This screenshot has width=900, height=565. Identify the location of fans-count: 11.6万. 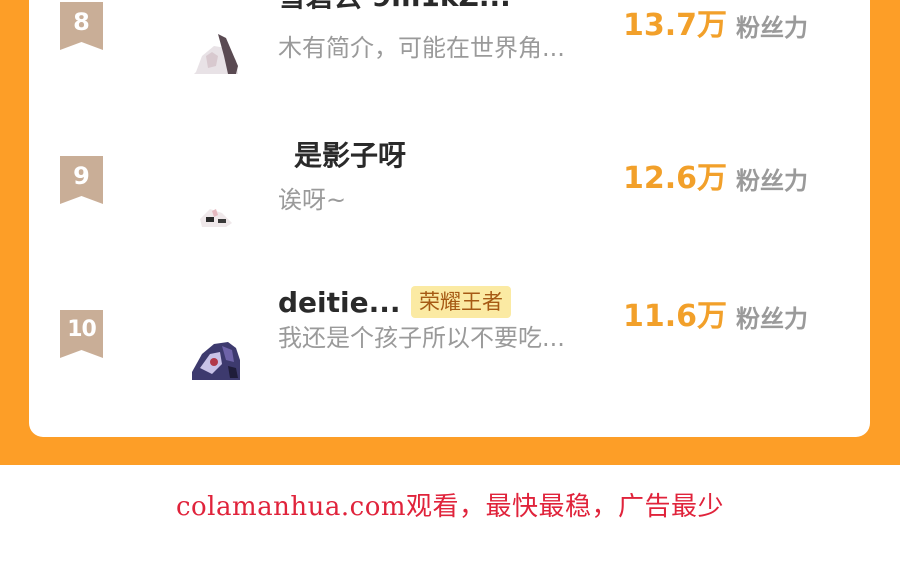
(675, 316).